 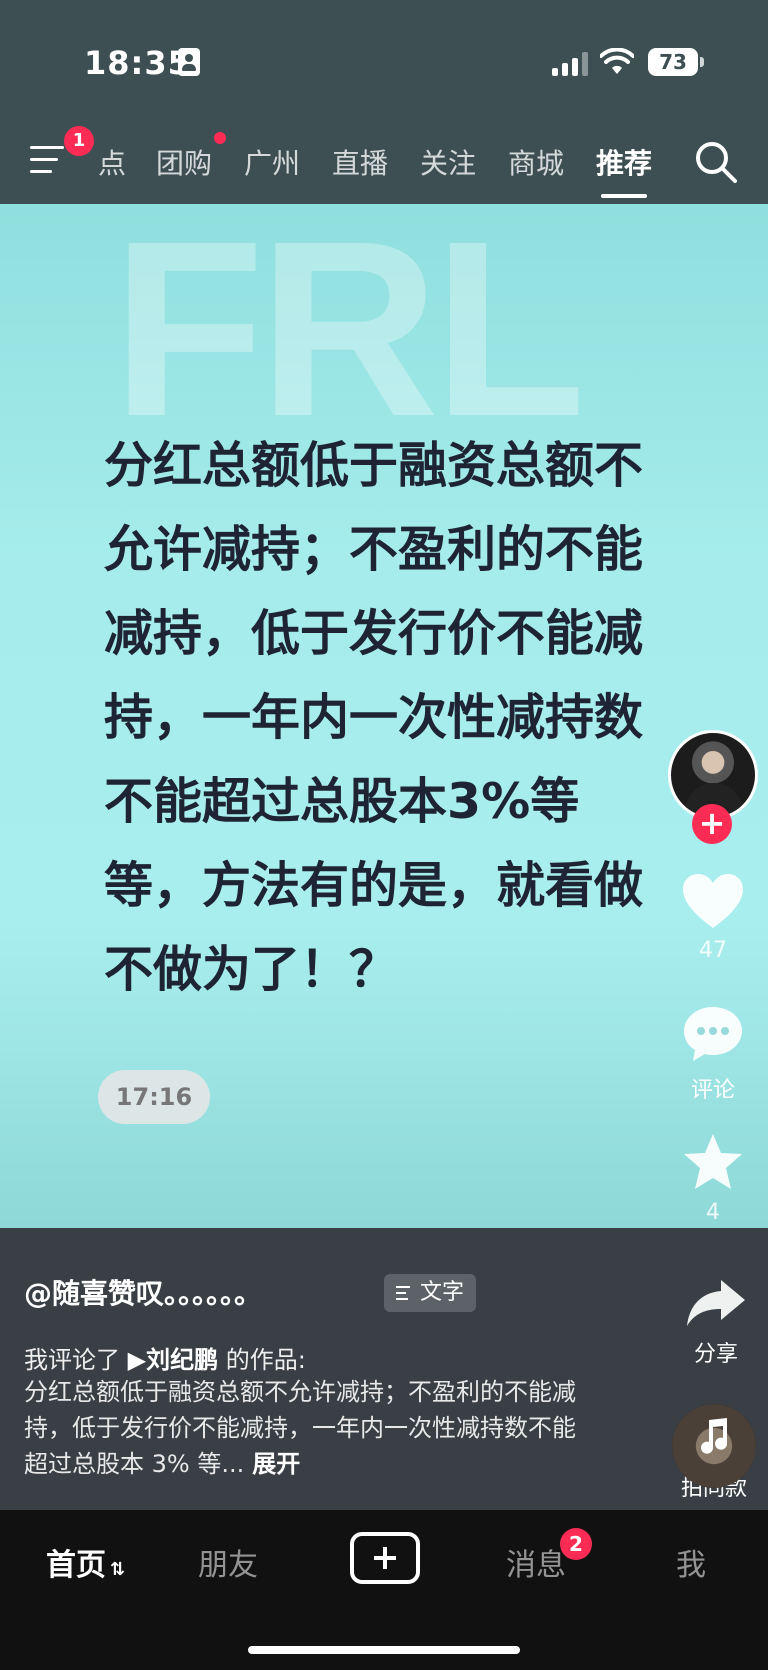 I want to click on comment-button: 评论, so click(x=713, y=1054).